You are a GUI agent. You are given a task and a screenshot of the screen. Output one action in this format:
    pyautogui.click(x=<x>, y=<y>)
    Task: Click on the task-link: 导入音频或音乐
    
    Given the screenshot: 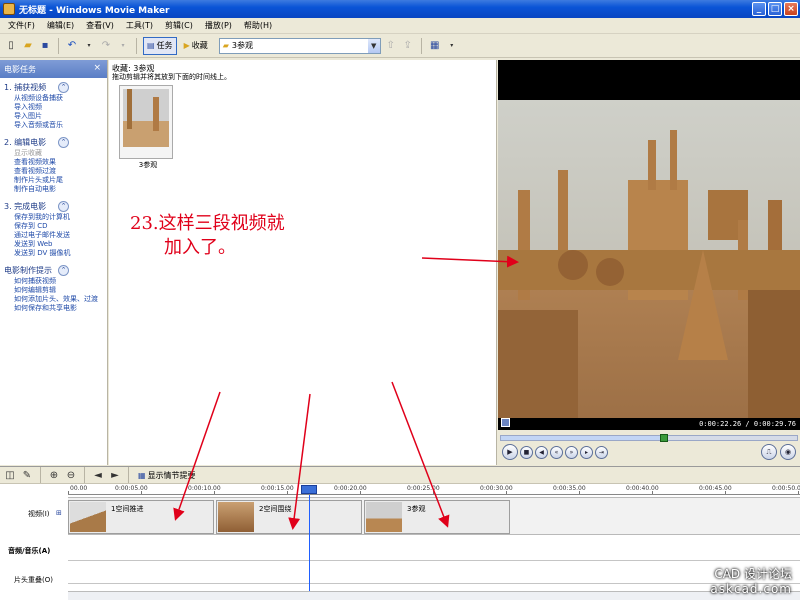 What is the action you would take?
    pyautogui.click(x=60, y=125)
    